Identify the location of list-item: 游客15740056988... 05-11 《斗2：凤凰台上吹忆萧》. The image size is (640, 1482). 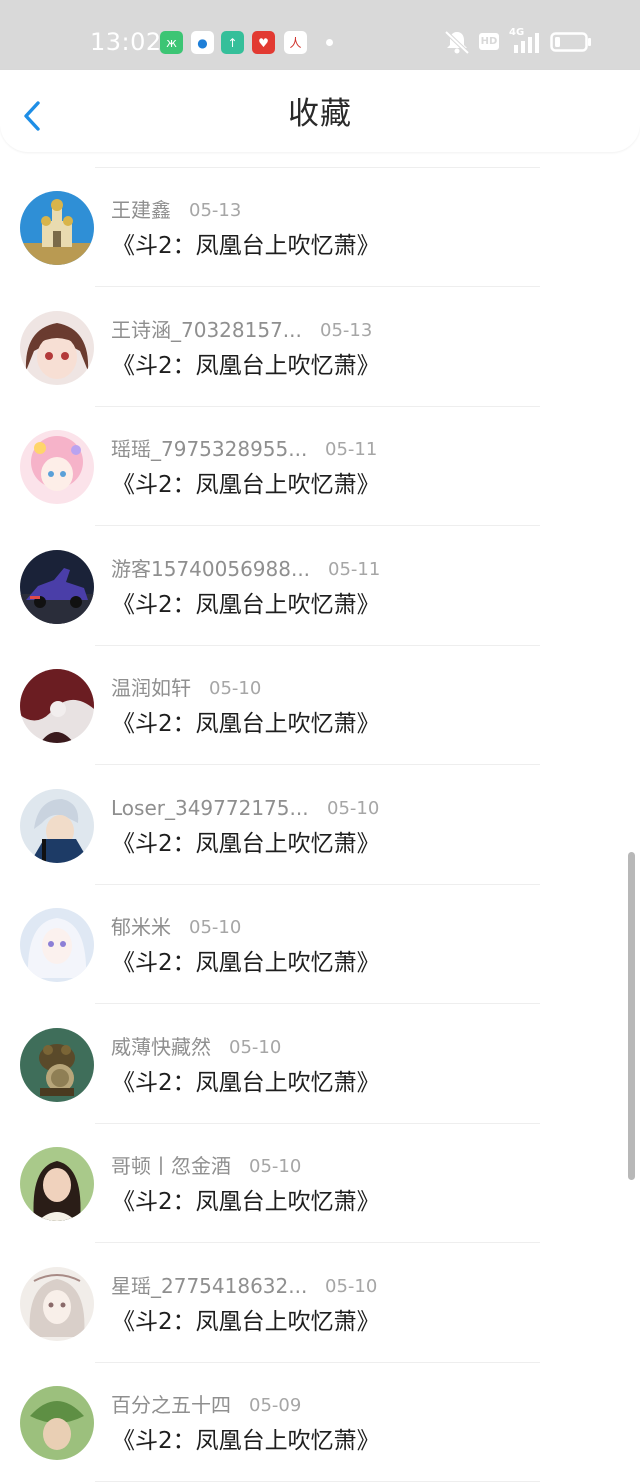
(320, 586).